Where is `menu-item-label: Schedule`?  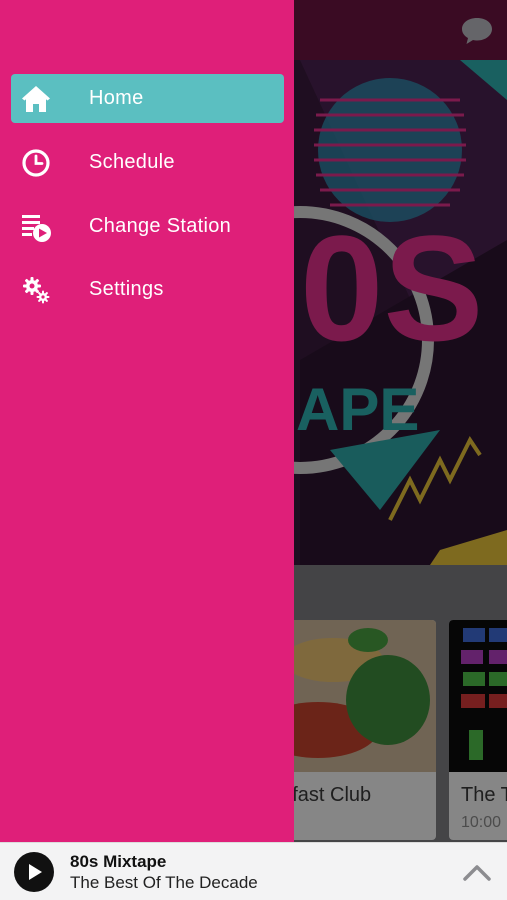
menu-item-label: Schedule is located at coordinates (132, 162).